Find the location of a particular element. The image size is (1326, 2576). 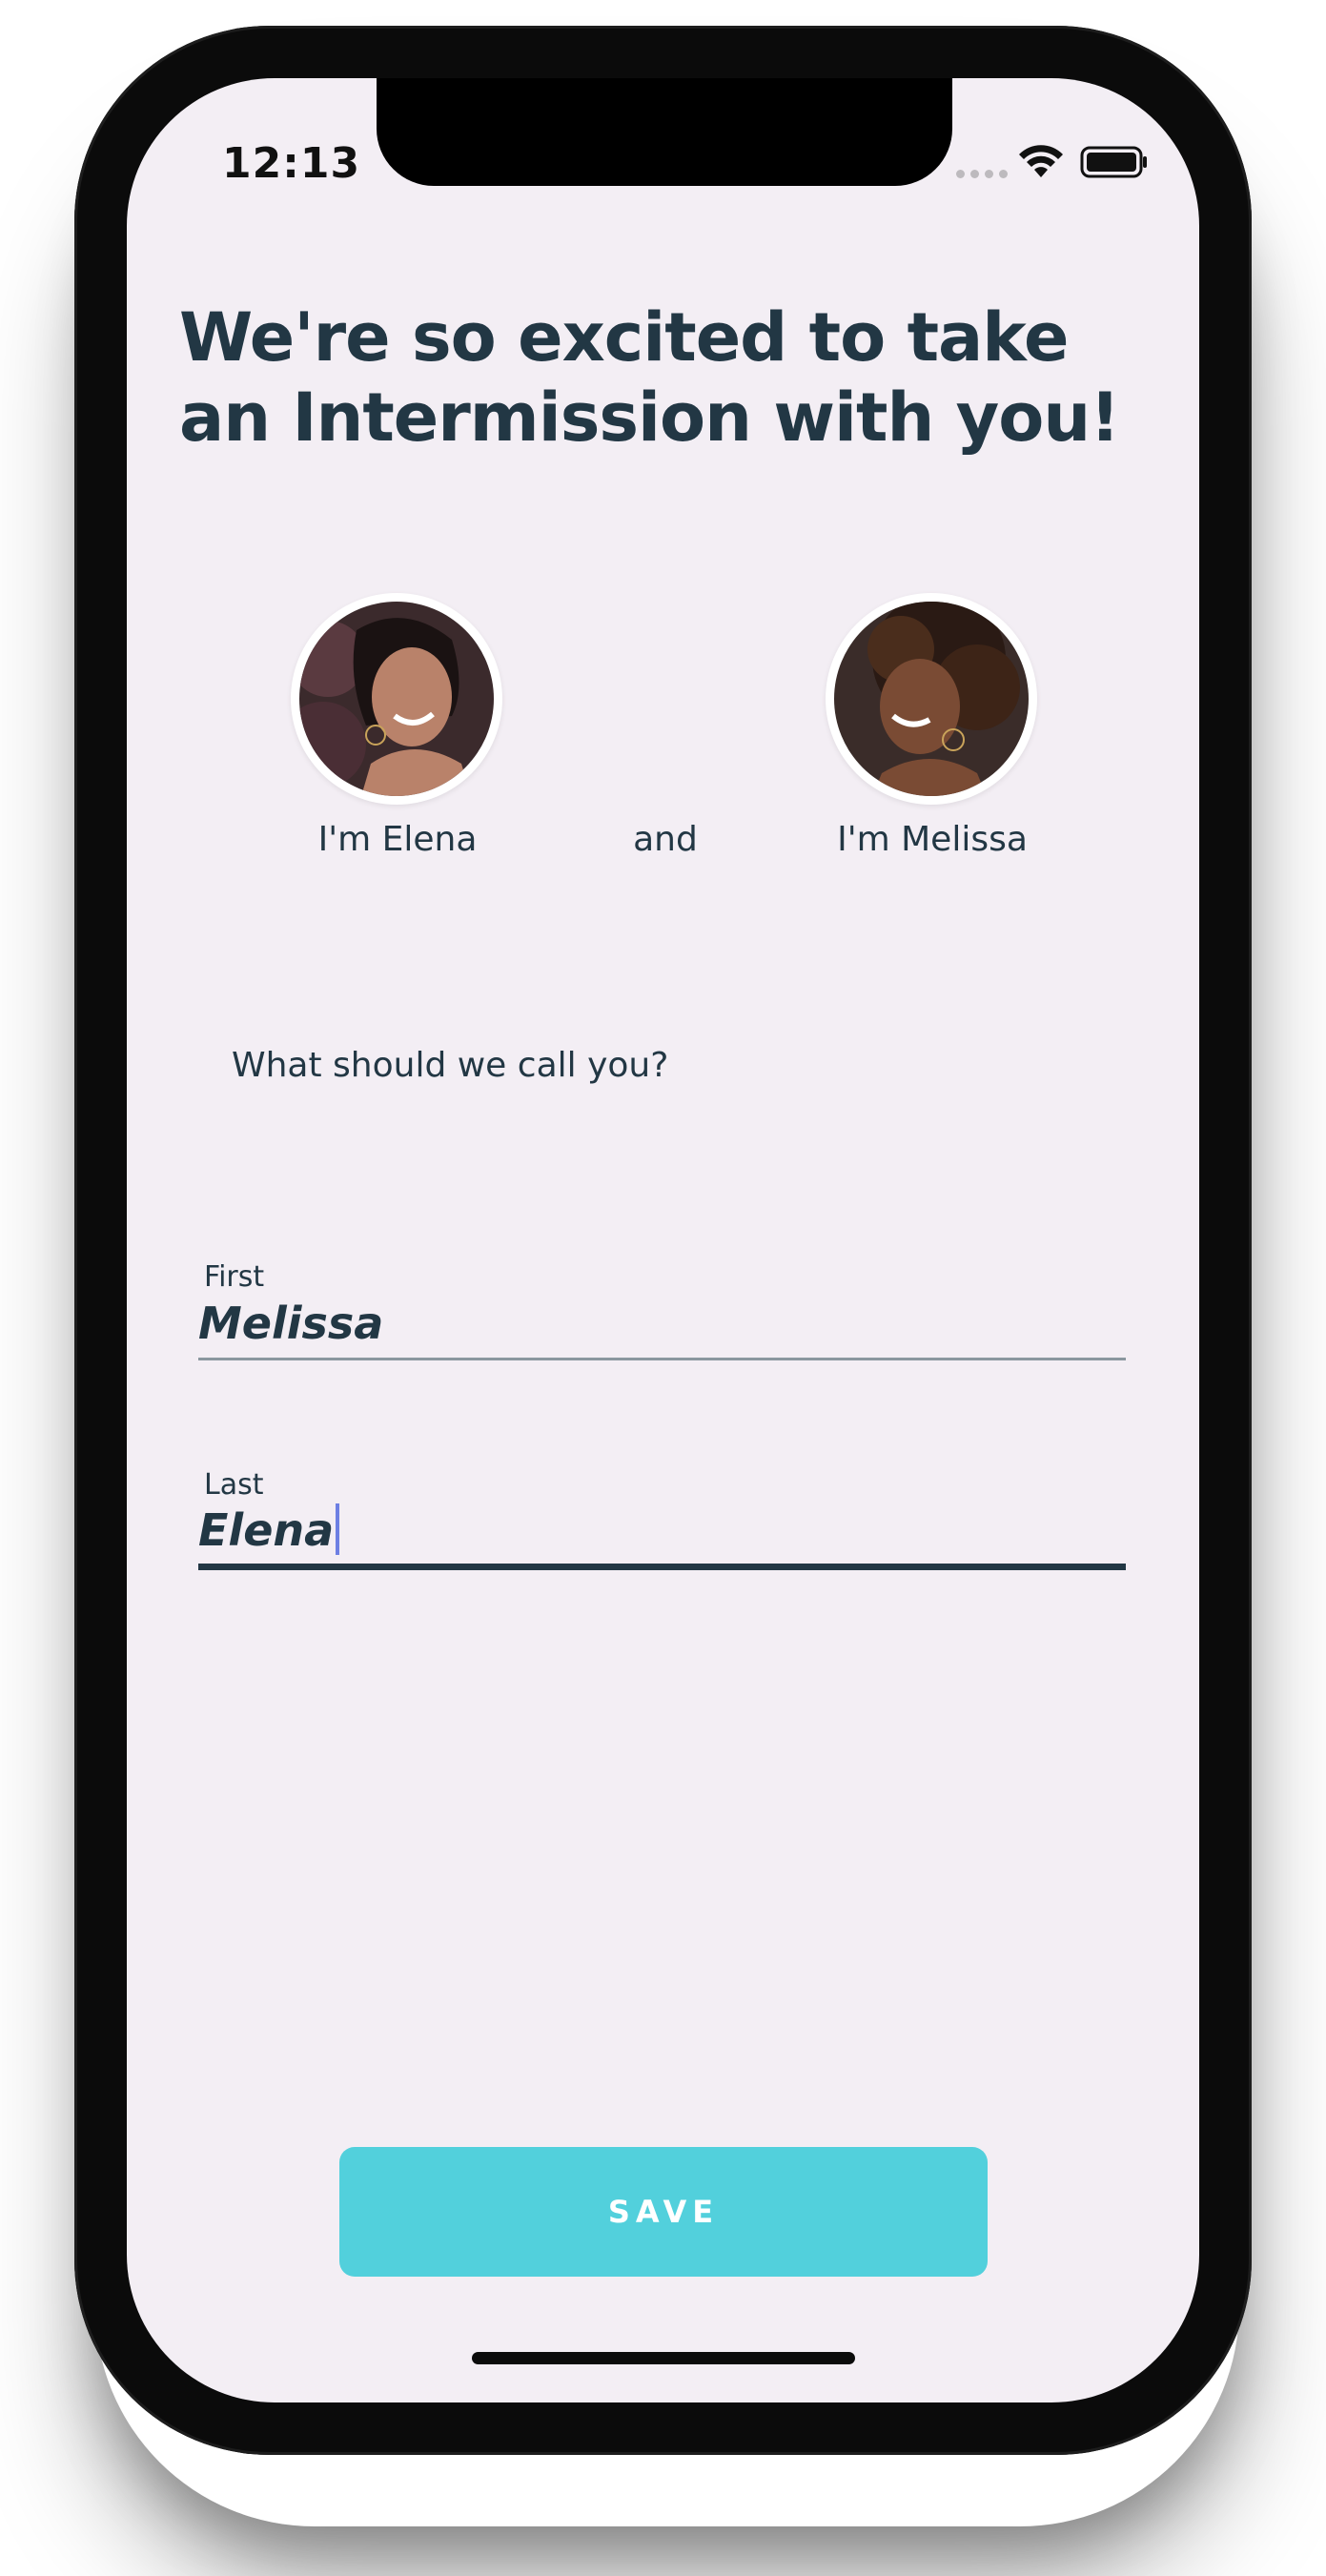

last-name-label: Last is located at coordinates (234, 1485).